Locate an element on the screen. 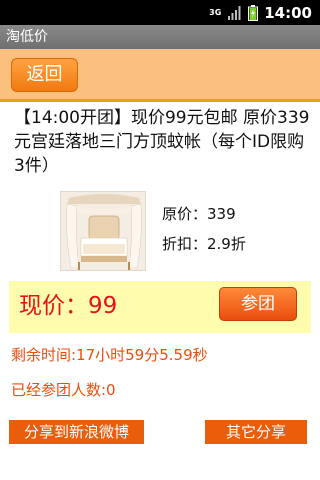 The width and height of the screenshot is (320, 480). discount-rate: 折扣：2.9折 is located at coordinates (204, 244).